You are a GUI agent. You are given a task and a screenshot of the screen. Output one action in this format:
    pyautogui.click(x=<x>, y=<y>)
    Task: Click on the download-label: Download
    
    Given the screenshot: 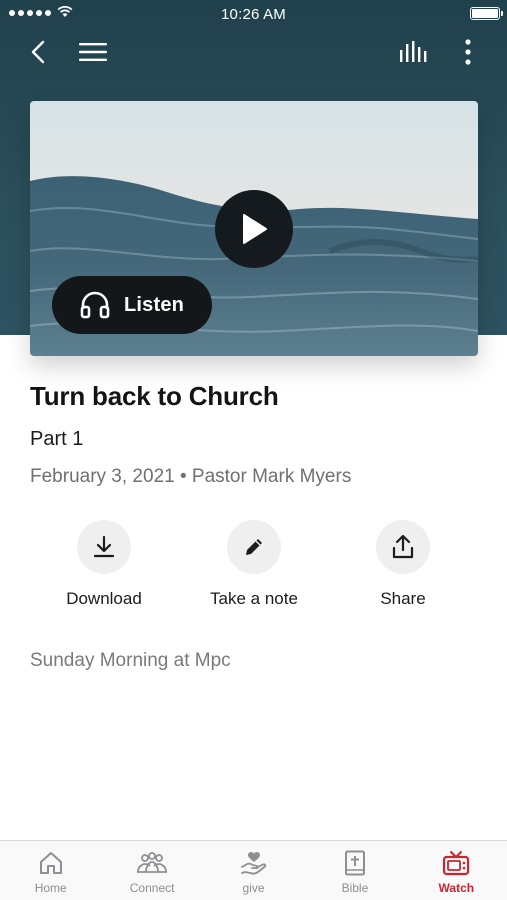 What is the action you would take?
    pyautogui.click(x=104, y=598)
    